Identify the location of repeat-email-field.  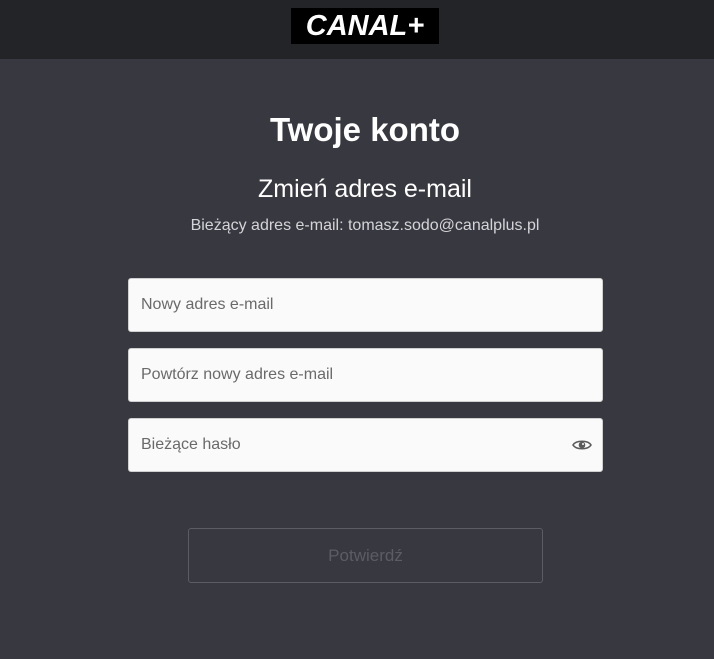
(365, 375).